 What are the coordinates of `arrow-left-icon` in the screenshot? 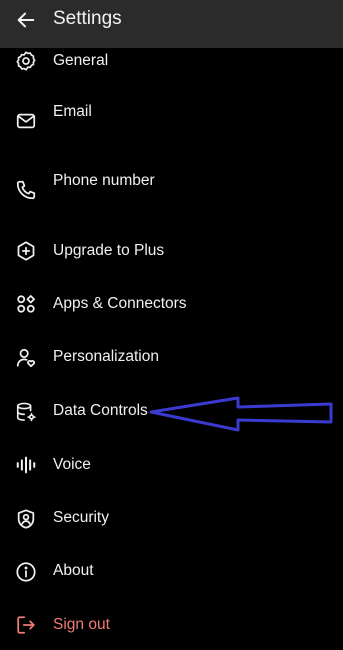 It's located at (26, 20).